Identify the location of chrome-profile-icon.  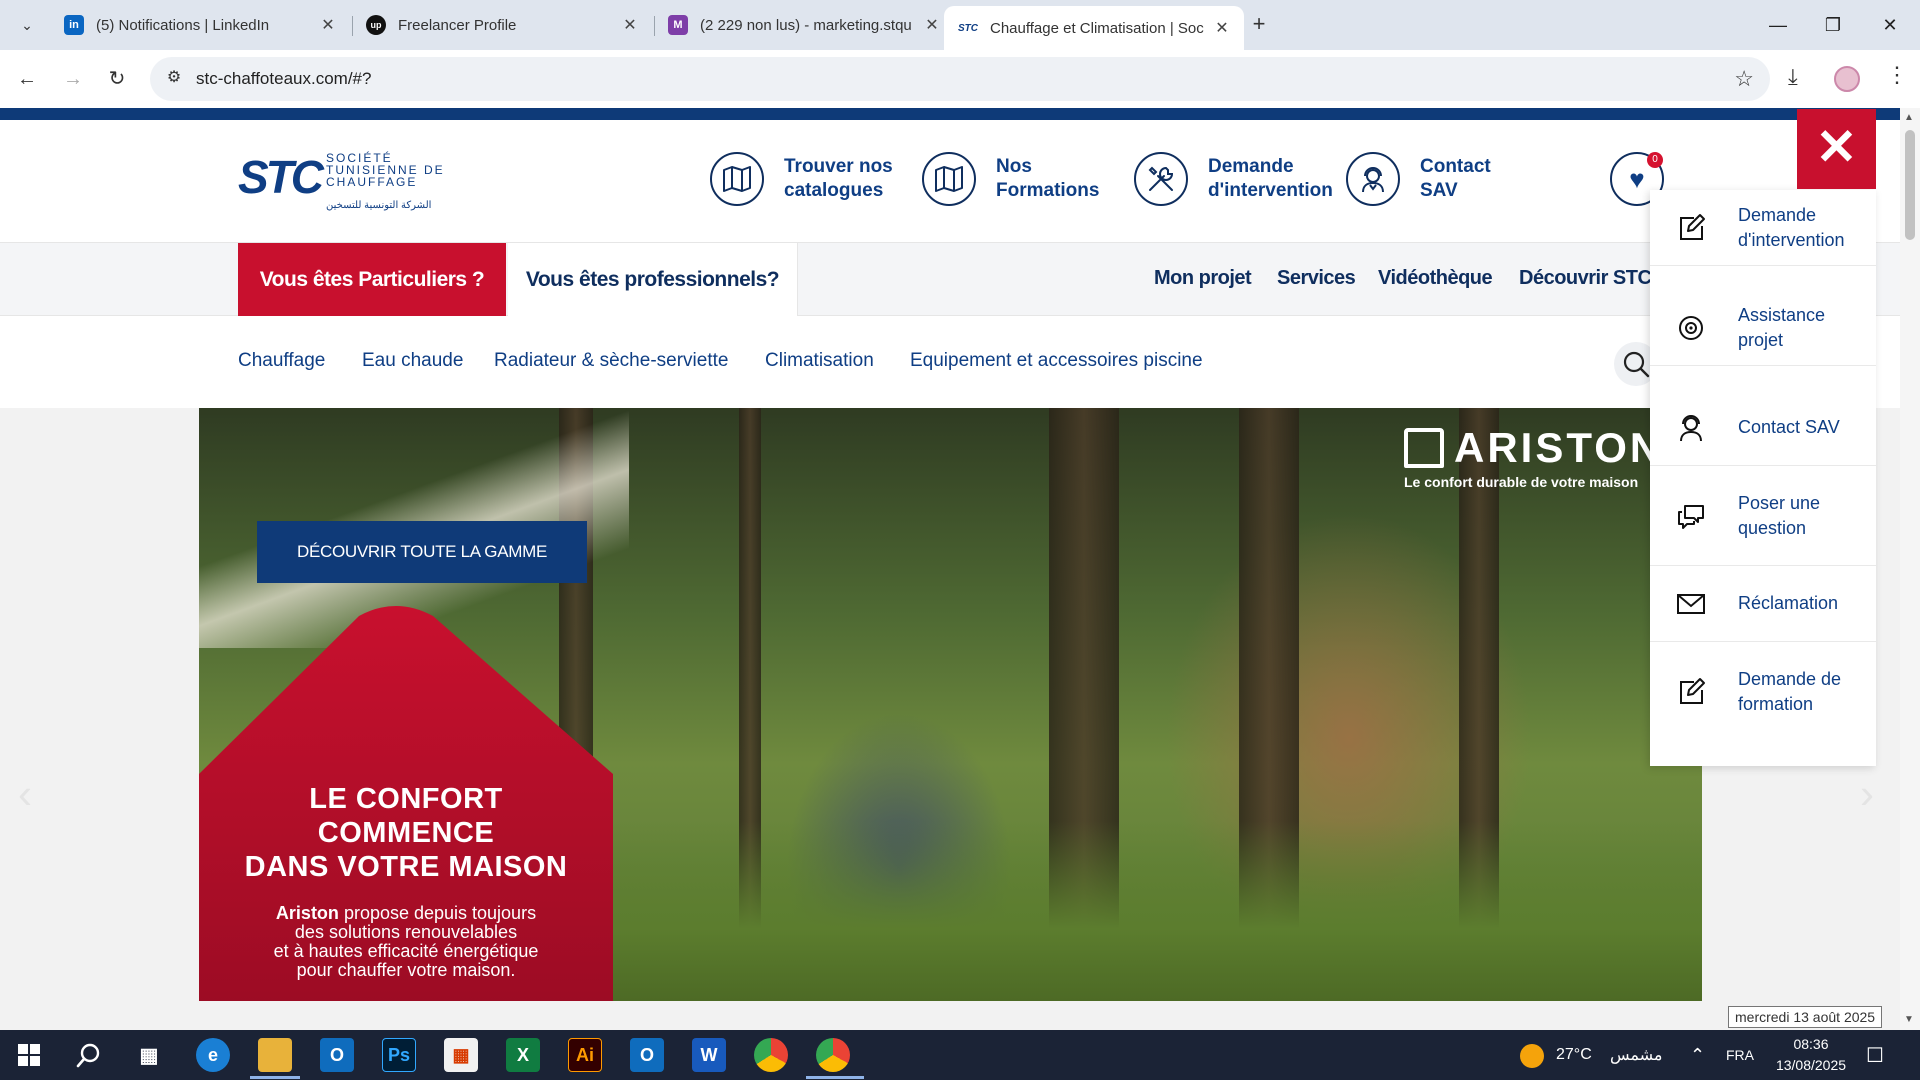
(833, 1055).